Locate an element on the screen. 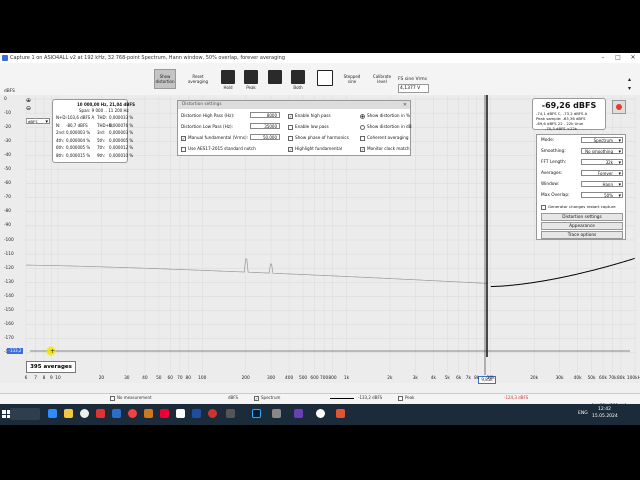  clock-time: 12:42 is located at coordinates (604, 409).